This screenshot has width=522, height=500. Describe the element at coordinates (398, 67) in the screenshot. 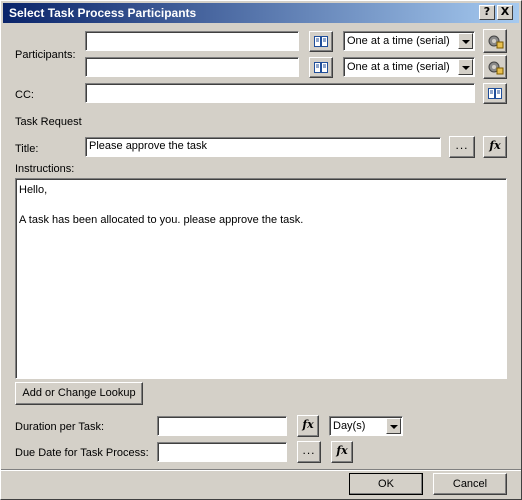

I see `order-select-2-value: One at a time (serial)` at that location.